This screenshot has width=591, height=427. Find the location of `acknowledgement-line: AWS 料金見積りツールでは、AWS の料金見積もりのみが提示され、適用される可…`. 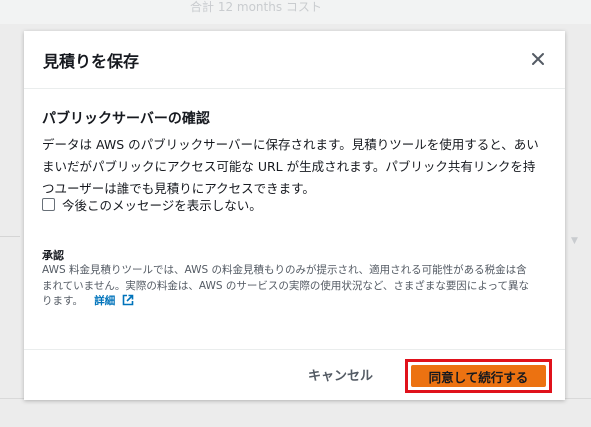

acknowledgement-line: AWS 料金見積りツールでは、AWS の料金見積もりのみが提示され、適用される可… is located at coordinates (284, 270).